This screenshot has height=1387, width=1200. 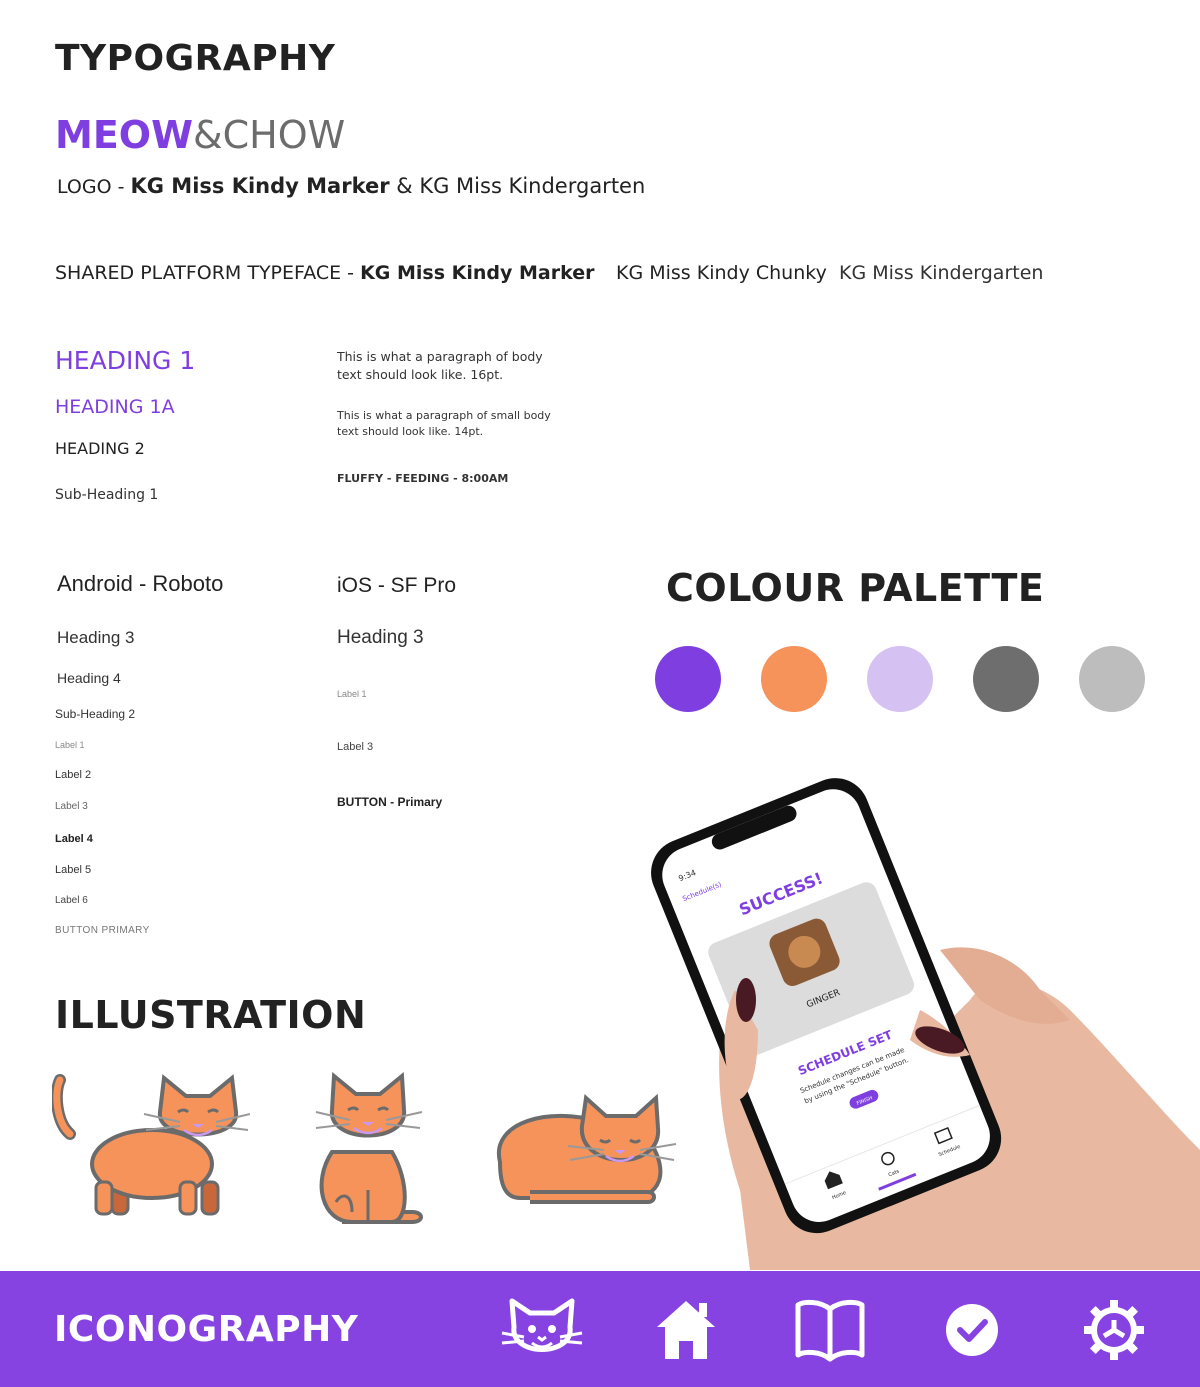 What do you see at coordinates (721, 273) in the screenshot?
I see `shared-font2: KG Miss Kindy Chunky` at bounding box center [721, 273].